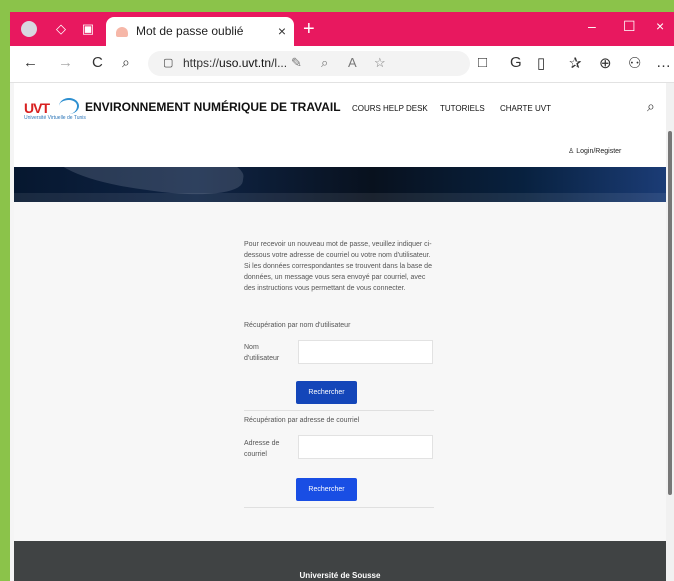  Describe the element at coordinates (326, 392) in the screenshot. I see `search-username-button: Rechercher` at that location.